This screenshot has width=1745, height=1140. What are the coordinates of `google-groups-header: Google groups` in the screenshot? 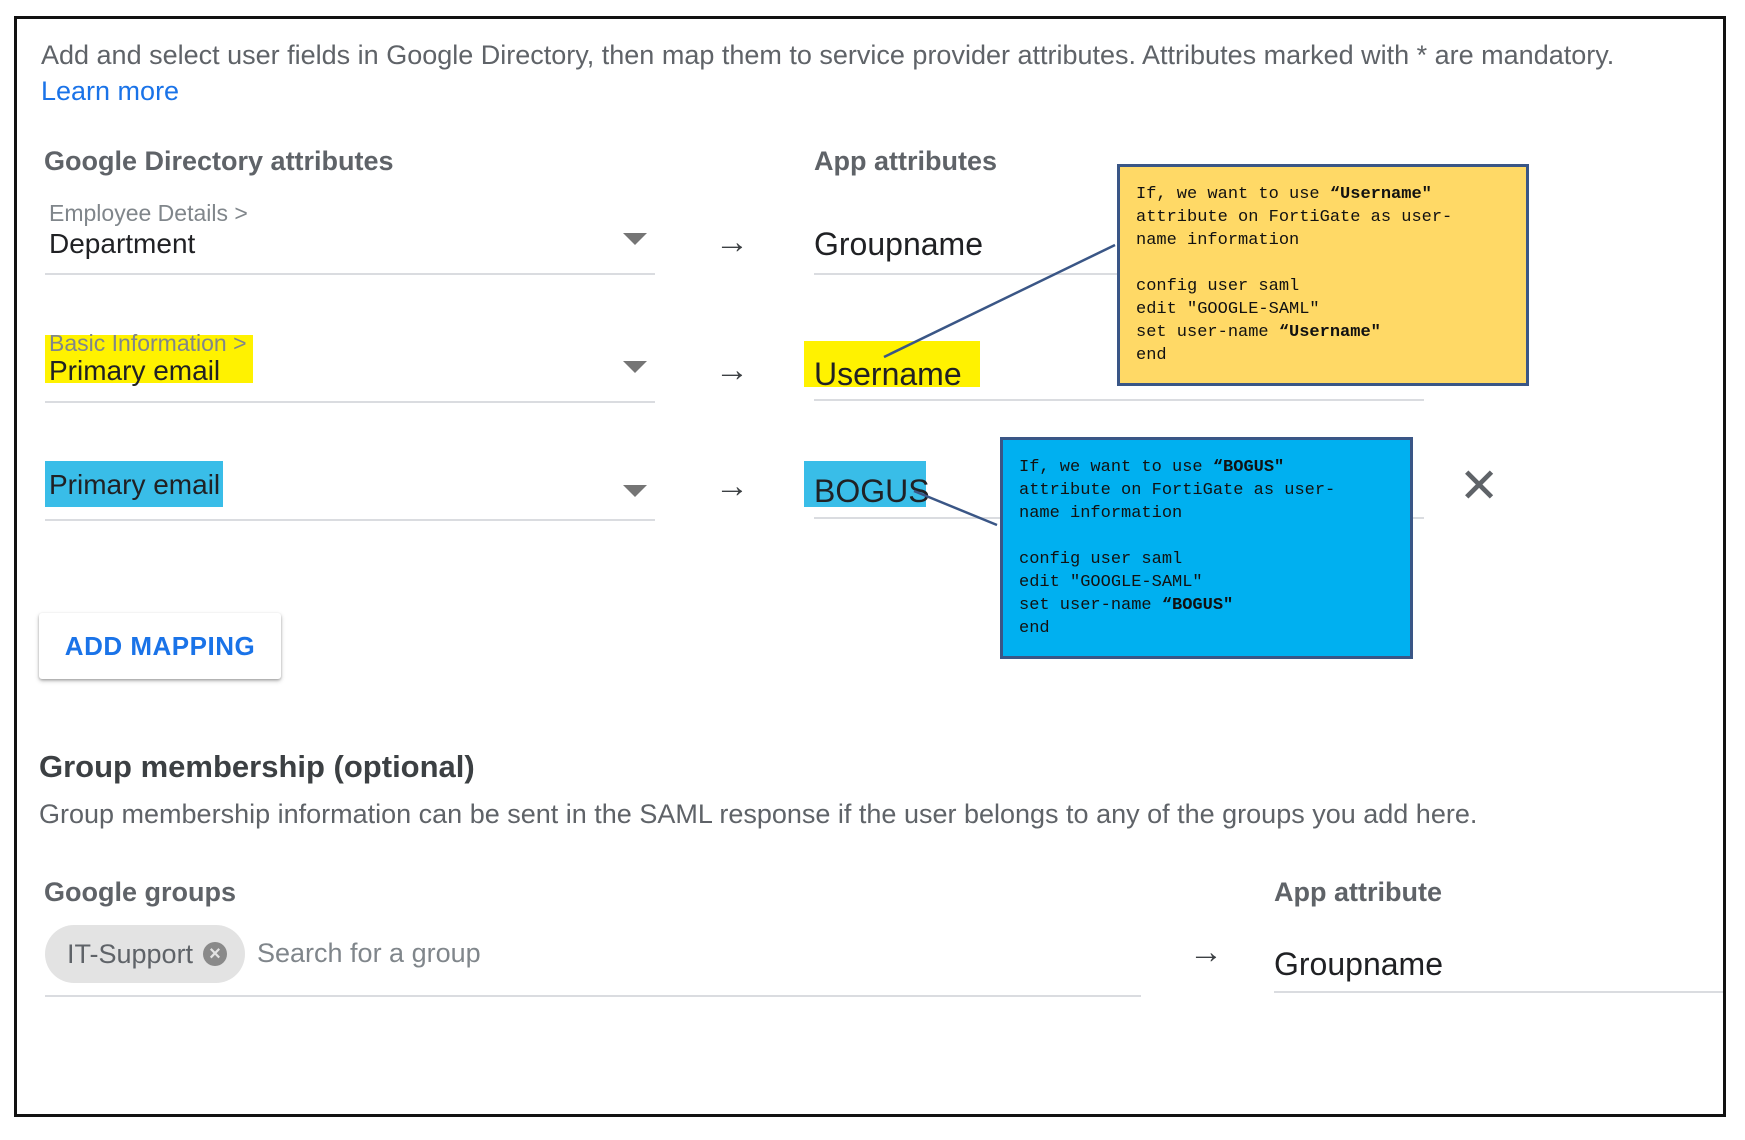 It's located at (140, 892).